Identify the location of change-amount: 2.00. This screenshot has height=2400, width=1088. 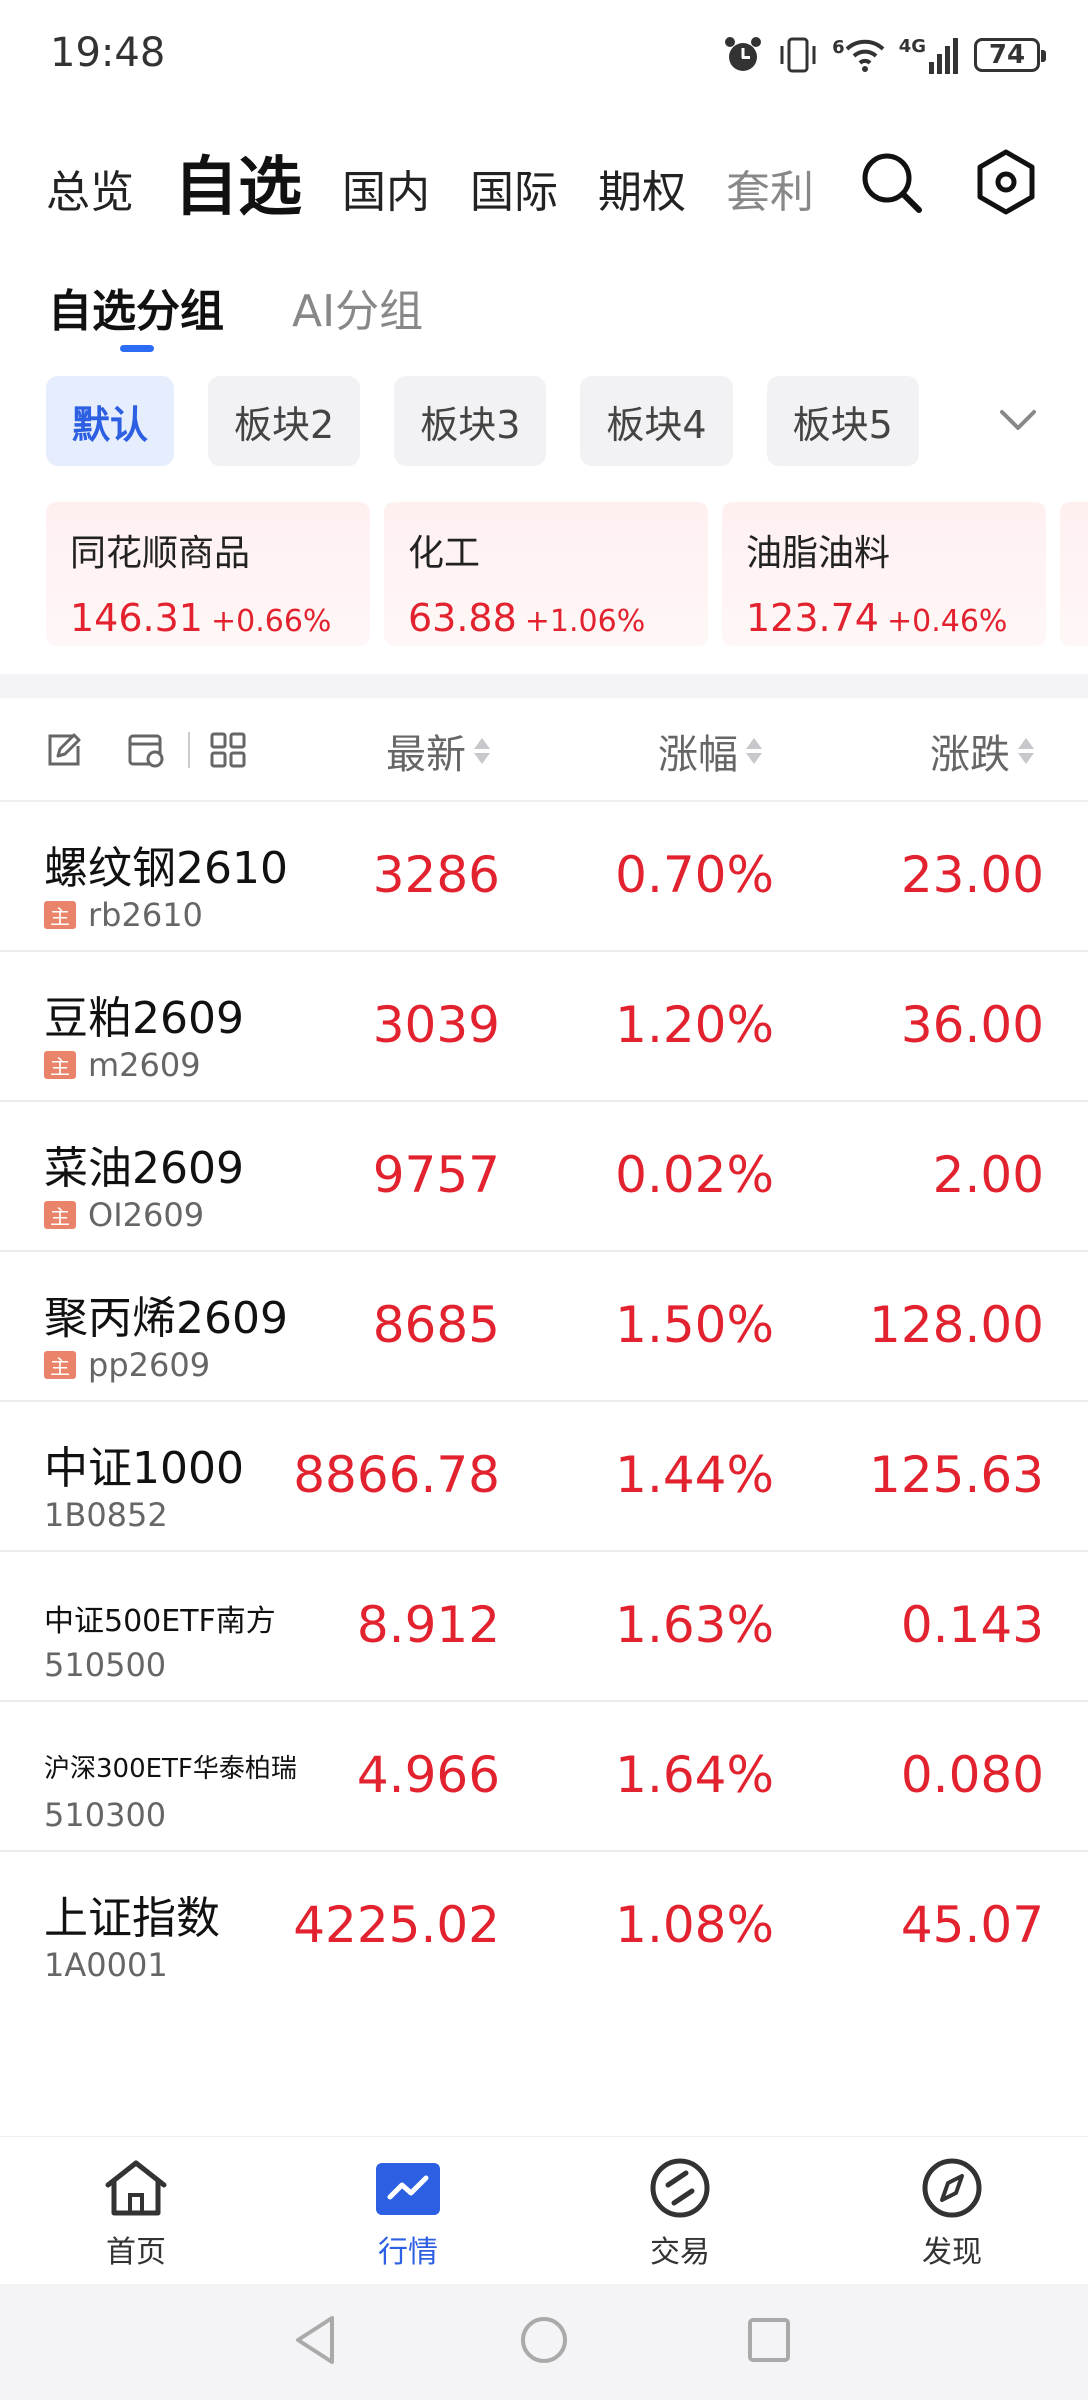
(988, 1175).